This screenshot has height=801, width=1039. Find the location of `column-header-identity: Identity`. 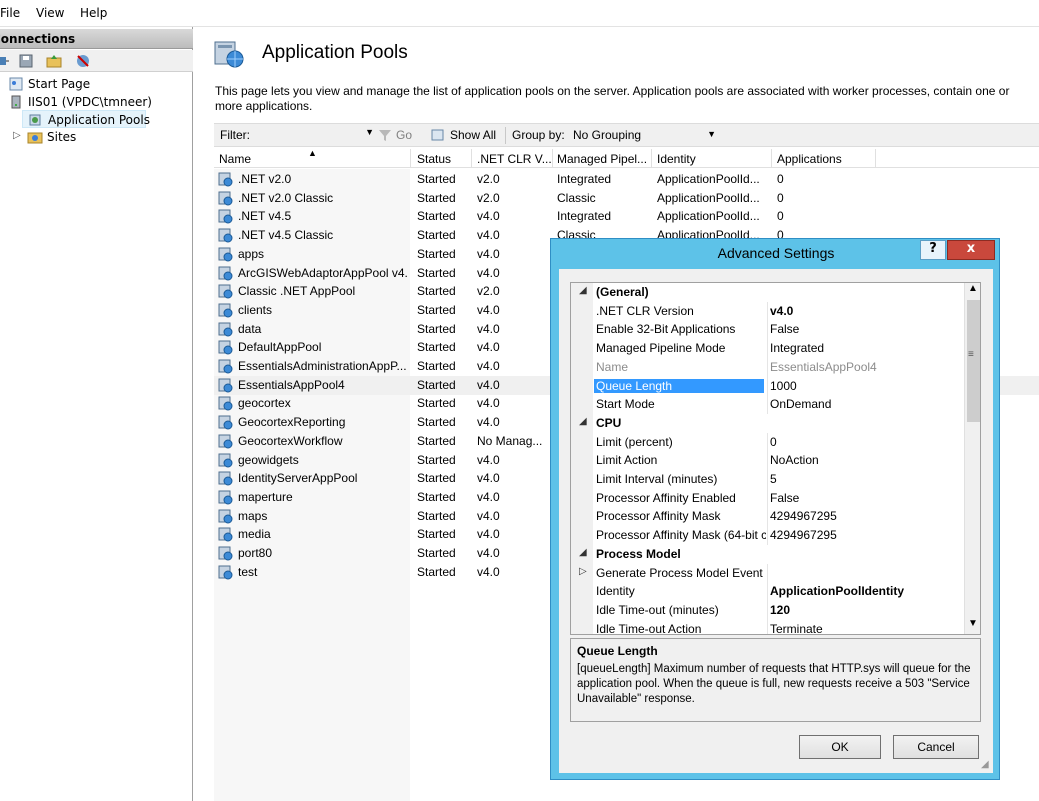

column-header-identity: Identity is located at coordinates (712, 159).